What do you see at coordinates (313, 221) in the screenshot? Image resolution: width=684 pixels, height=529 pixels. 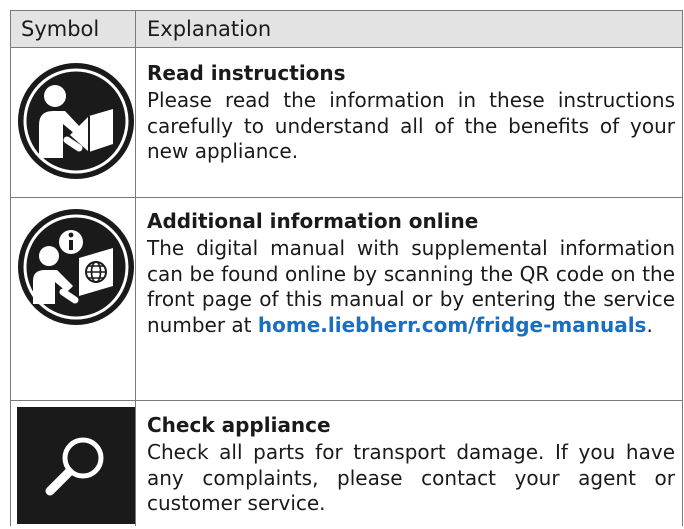 I see `row-title: Additional information online` at bounding box center [313, 221].